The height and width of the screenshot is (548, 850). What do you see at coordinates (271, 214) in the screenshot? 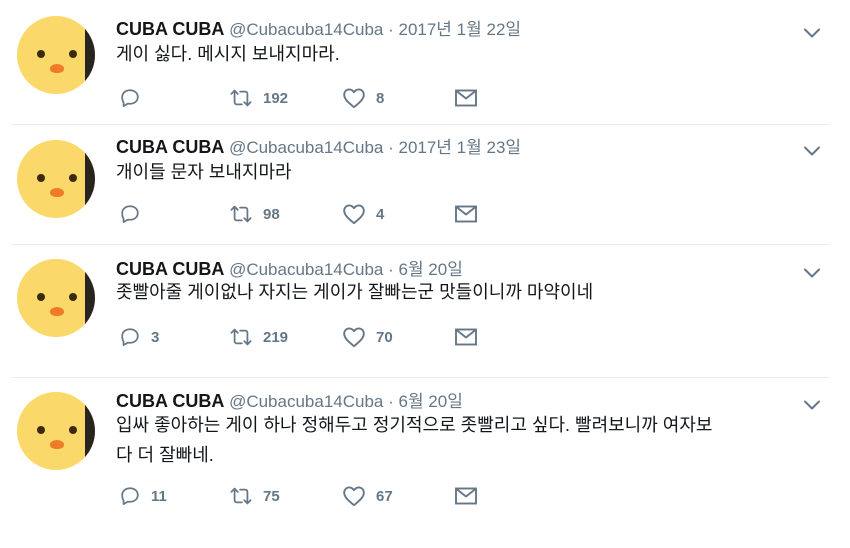
I see `retweet-count: 98` at bounding box center [271, 214].